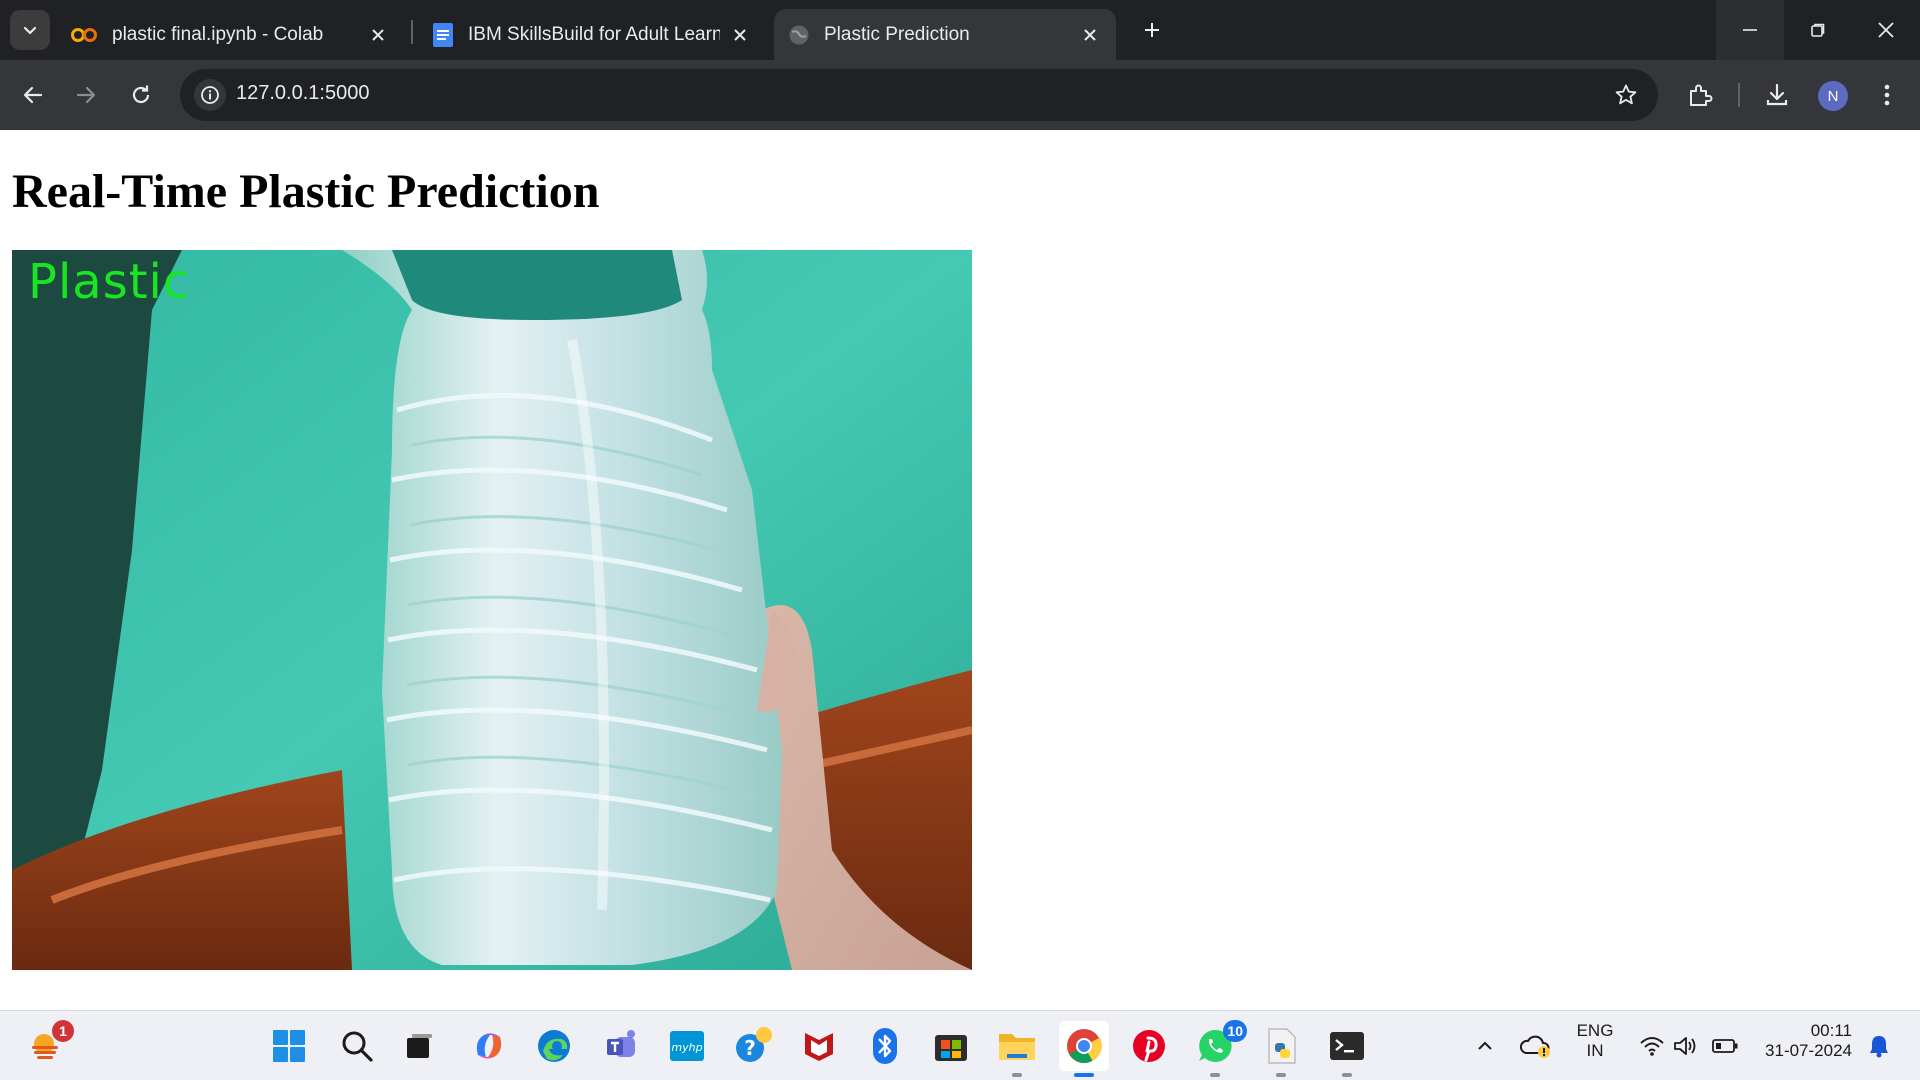  Describe the element at coordinates (945, 34) in the screenshot. I see `tab-plastic-prediction: Plastic Prediction` at that location.